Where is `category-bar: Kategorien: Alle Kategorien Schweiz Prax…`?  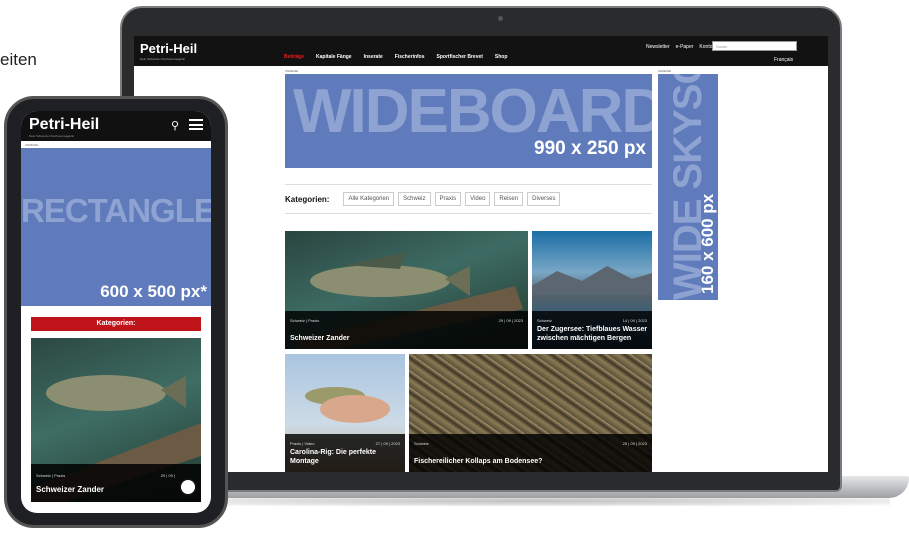
category-bar: Kategorien: Alle Kategorien Schweiz Prax… is located at coordinates (468, 199).